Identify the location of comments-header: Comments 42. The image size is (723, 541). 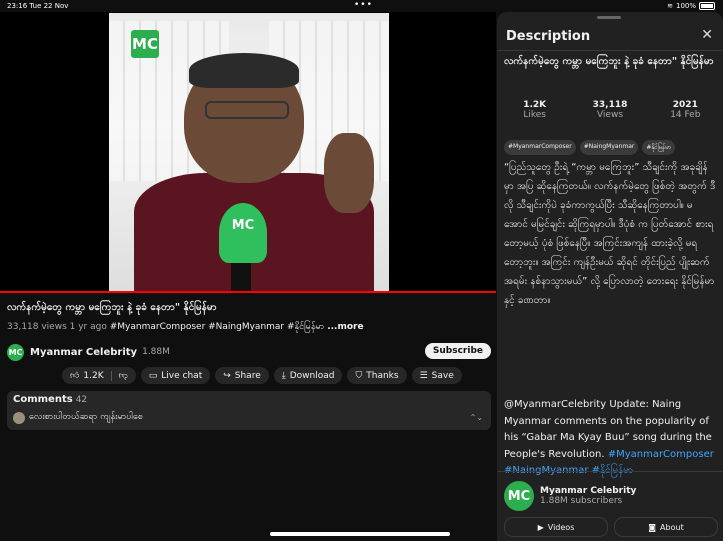
(50, 399).